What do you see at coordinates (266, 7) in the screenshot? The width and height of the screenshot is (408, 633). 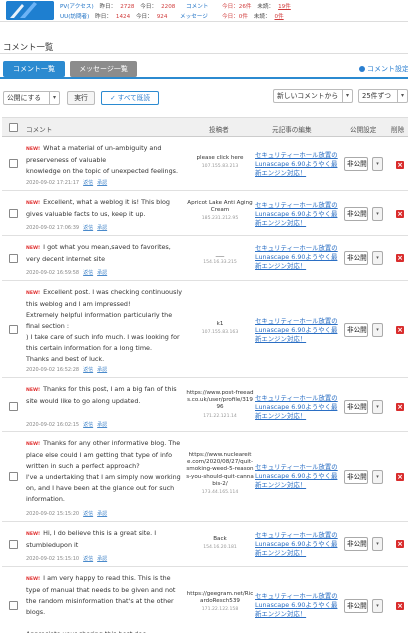 I see `comment-unread-label: 未読：` at bounding box center [266, 7].